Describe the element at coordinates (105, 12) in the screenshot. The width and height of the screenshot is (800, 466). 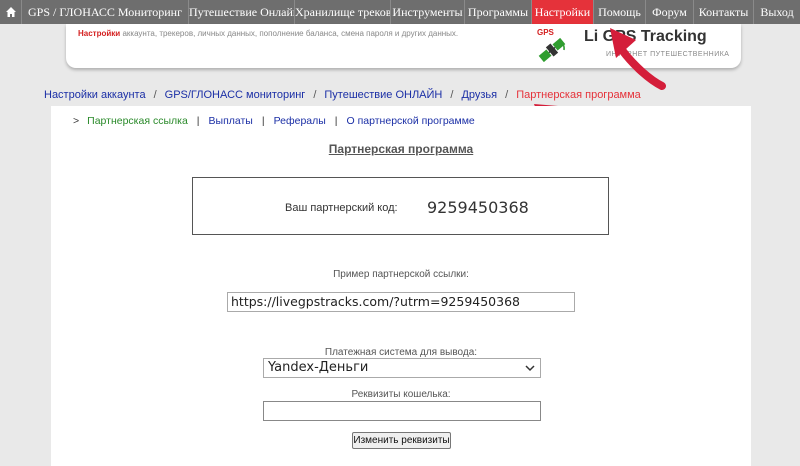
I see `nav-gps-monitoring: GPS / ГЛОНАСС Мониторинг` at that location.